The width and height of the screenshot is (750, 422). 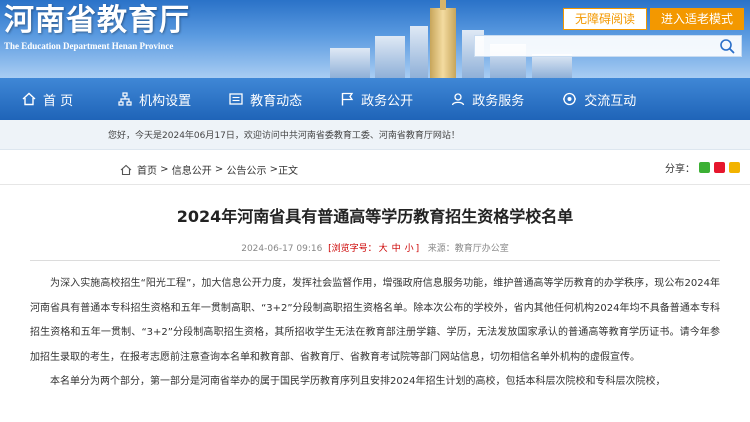 I want to click on font-size-medium-link: 中, so click(x=396, y=249).